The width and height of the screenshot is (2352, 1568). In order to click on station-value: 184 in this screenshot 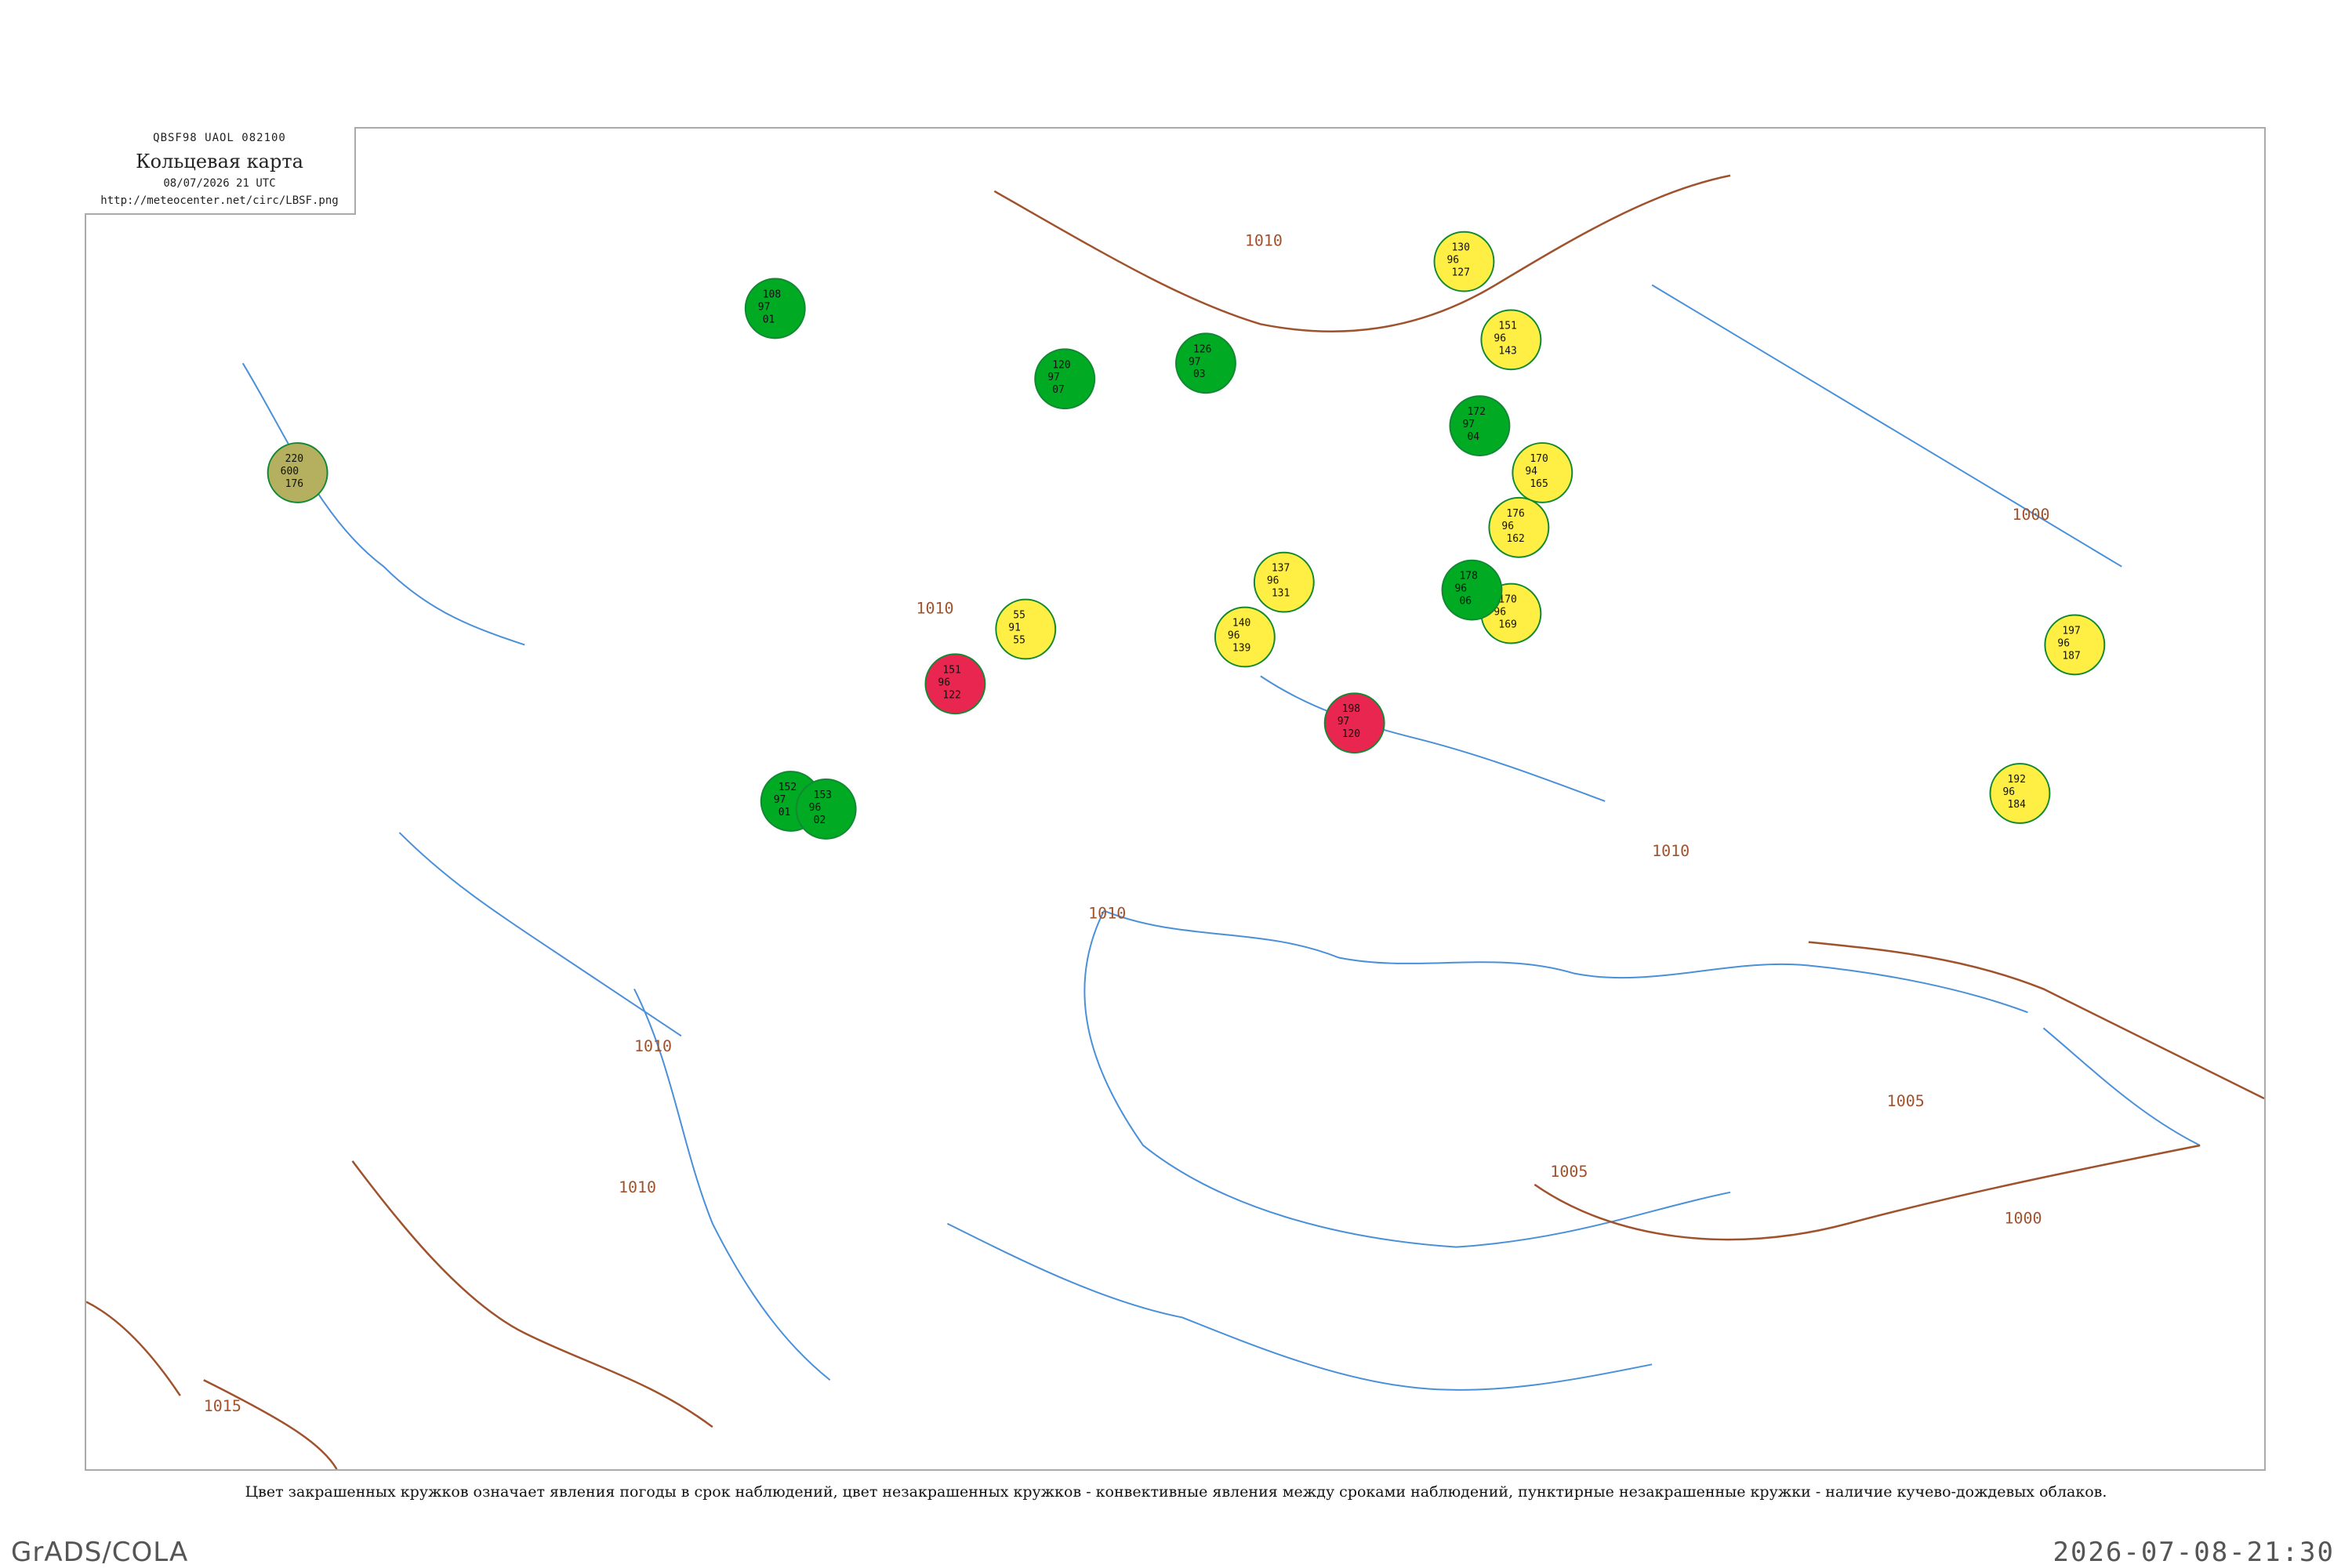, I will do `click(2016, 805)`.